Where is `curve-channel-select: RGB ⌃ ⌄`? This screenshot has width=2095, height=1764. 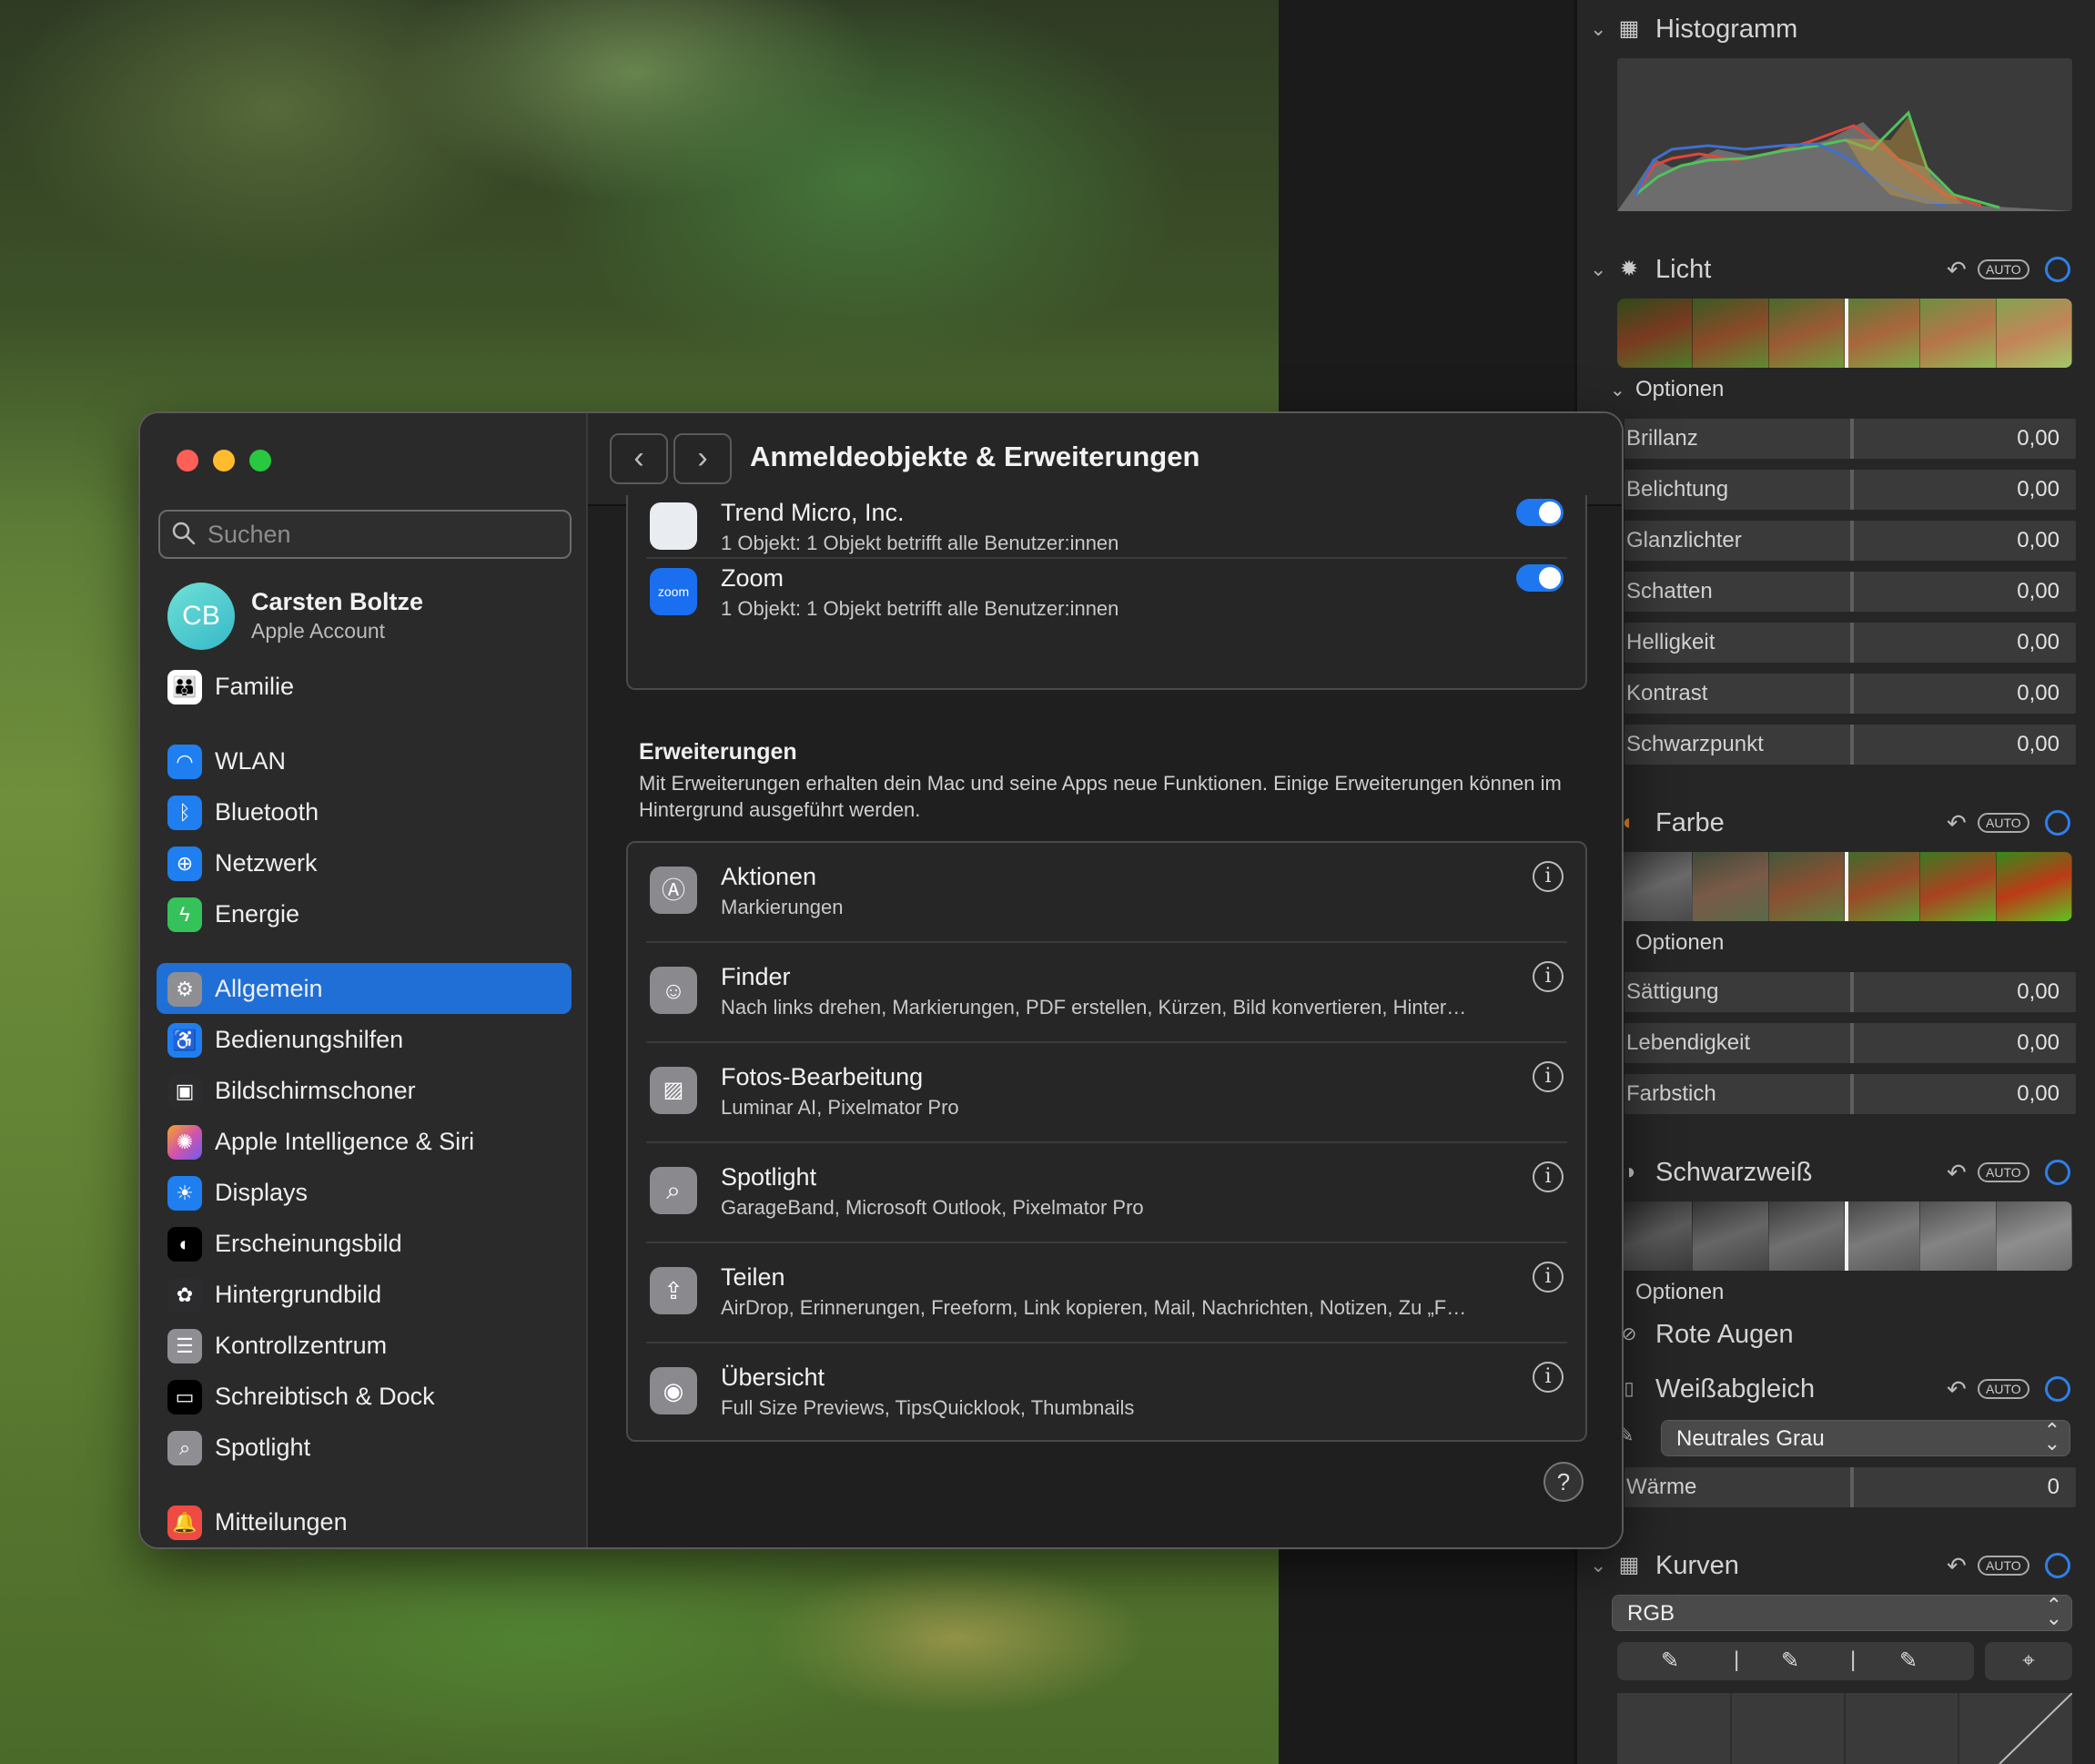
curve-channel-select: RGB ⌃ ⌄ is located at coordinates (1842, 1613).